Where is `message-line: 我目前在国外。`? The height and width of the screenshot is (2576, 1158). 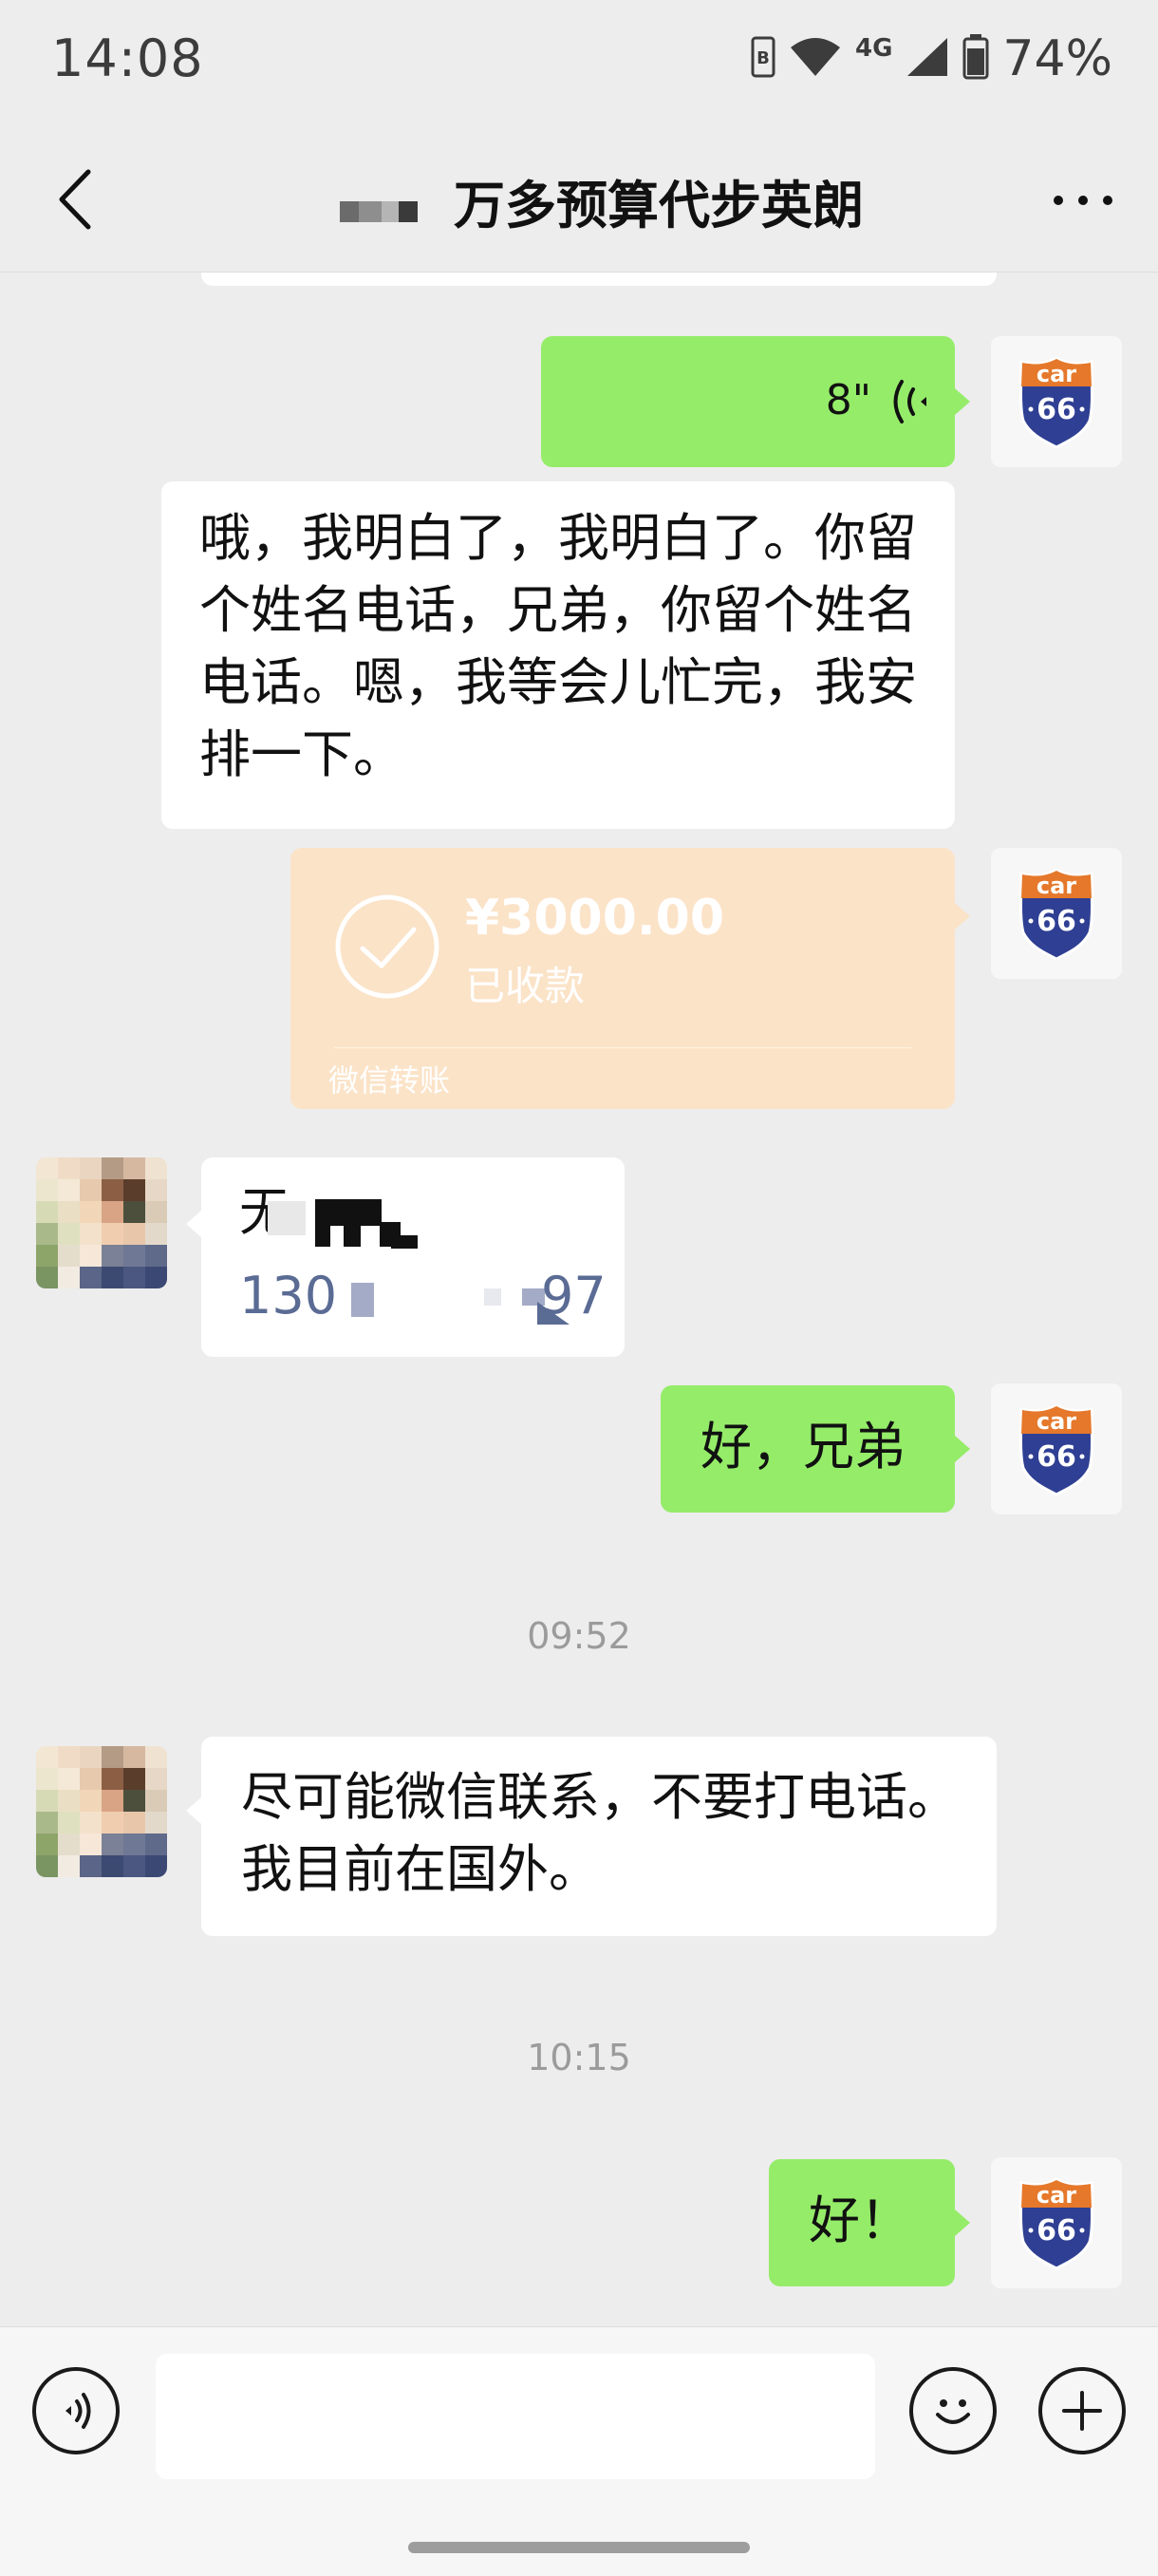 message-line: 我目前在国外。 is located at coordinates (420, 1869).